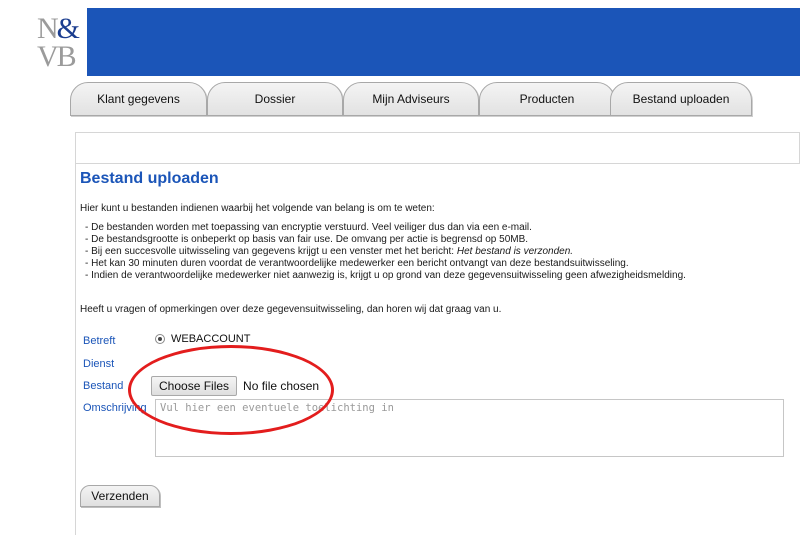 This screenshot has width=800, height=535. What do you see at coordinates (515, 251) in the screenshot?
I see `confirmation-message: Het bestand is verzonden.` at bounding box center [515, 251].